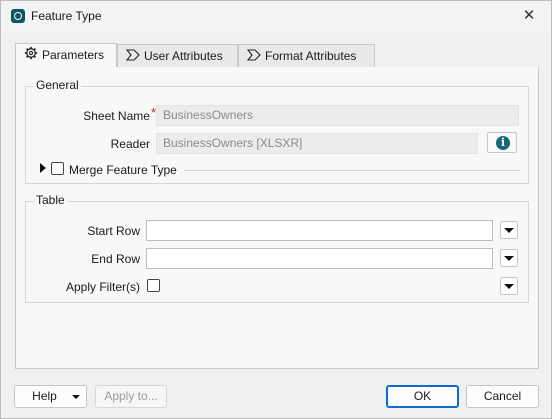  I want to click on start-row-input, so click(319, 230).